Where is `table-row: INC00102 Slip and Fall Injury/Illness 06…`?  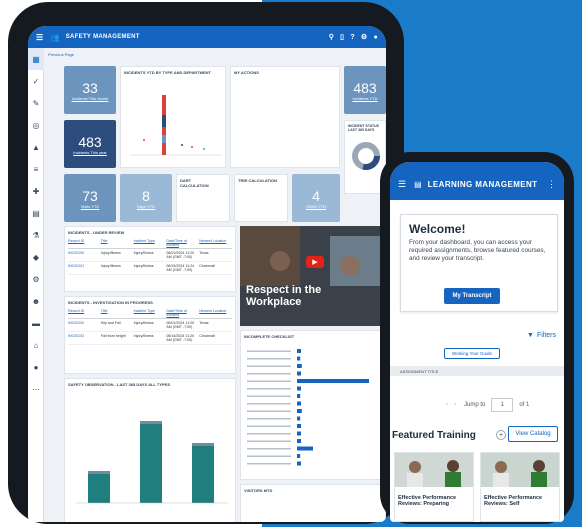
table-row: INC00102 Slip and Fall Injury/Illness 06… is located at coordinates (150, 325).